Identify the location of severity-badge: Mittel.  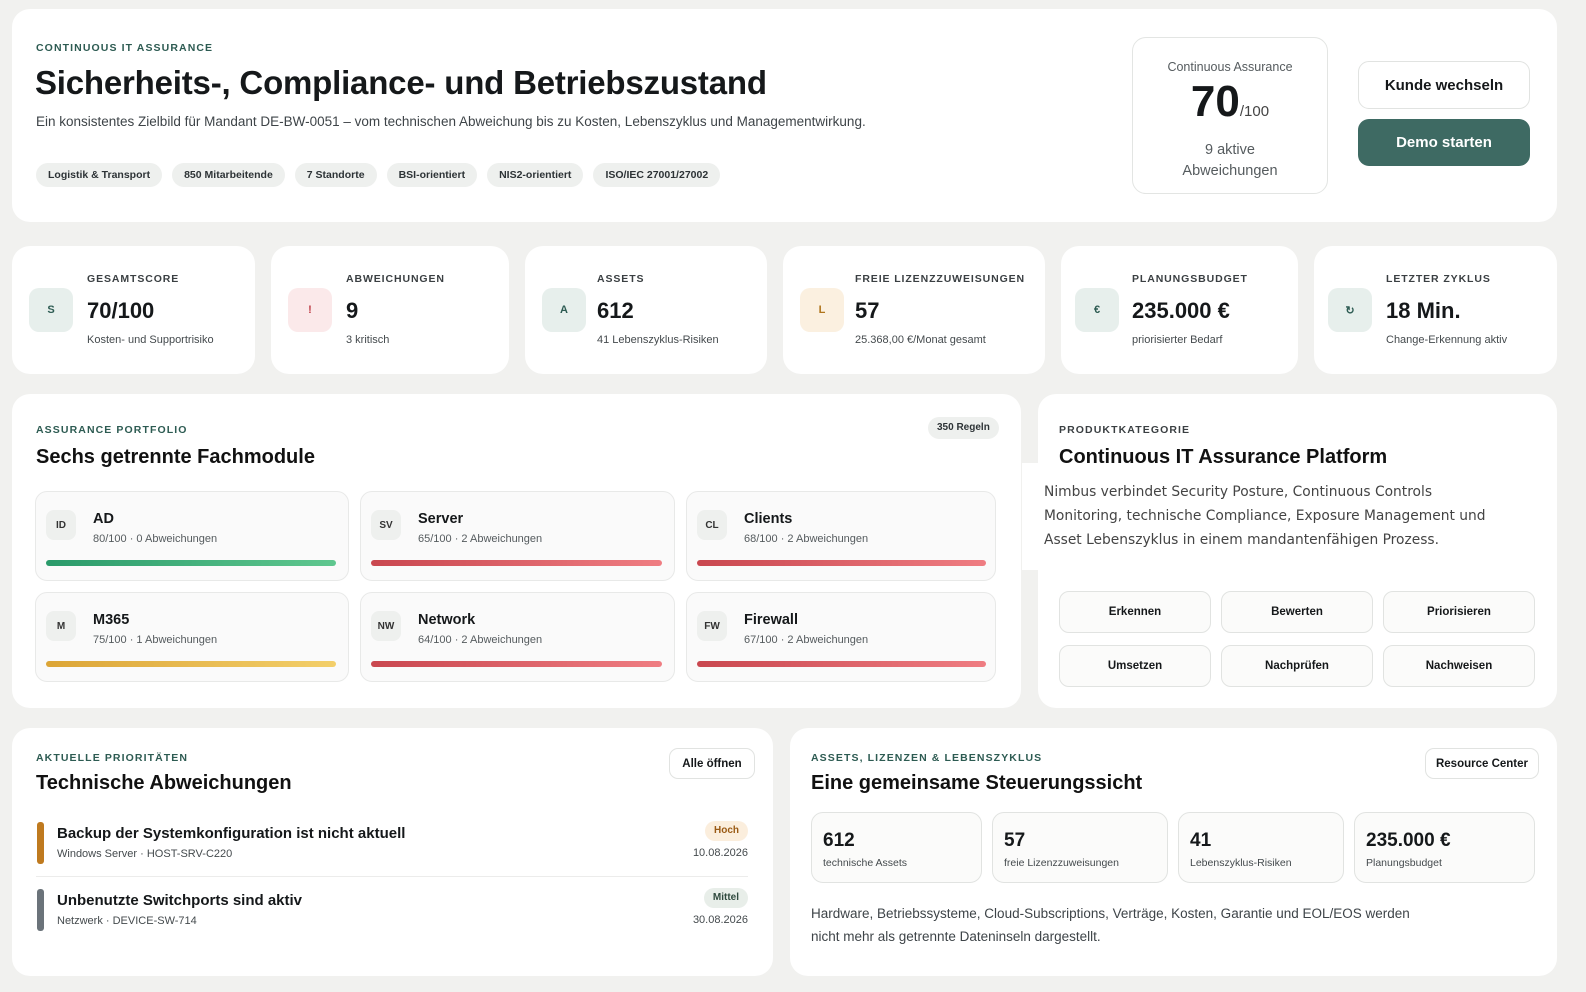
(725, 898).